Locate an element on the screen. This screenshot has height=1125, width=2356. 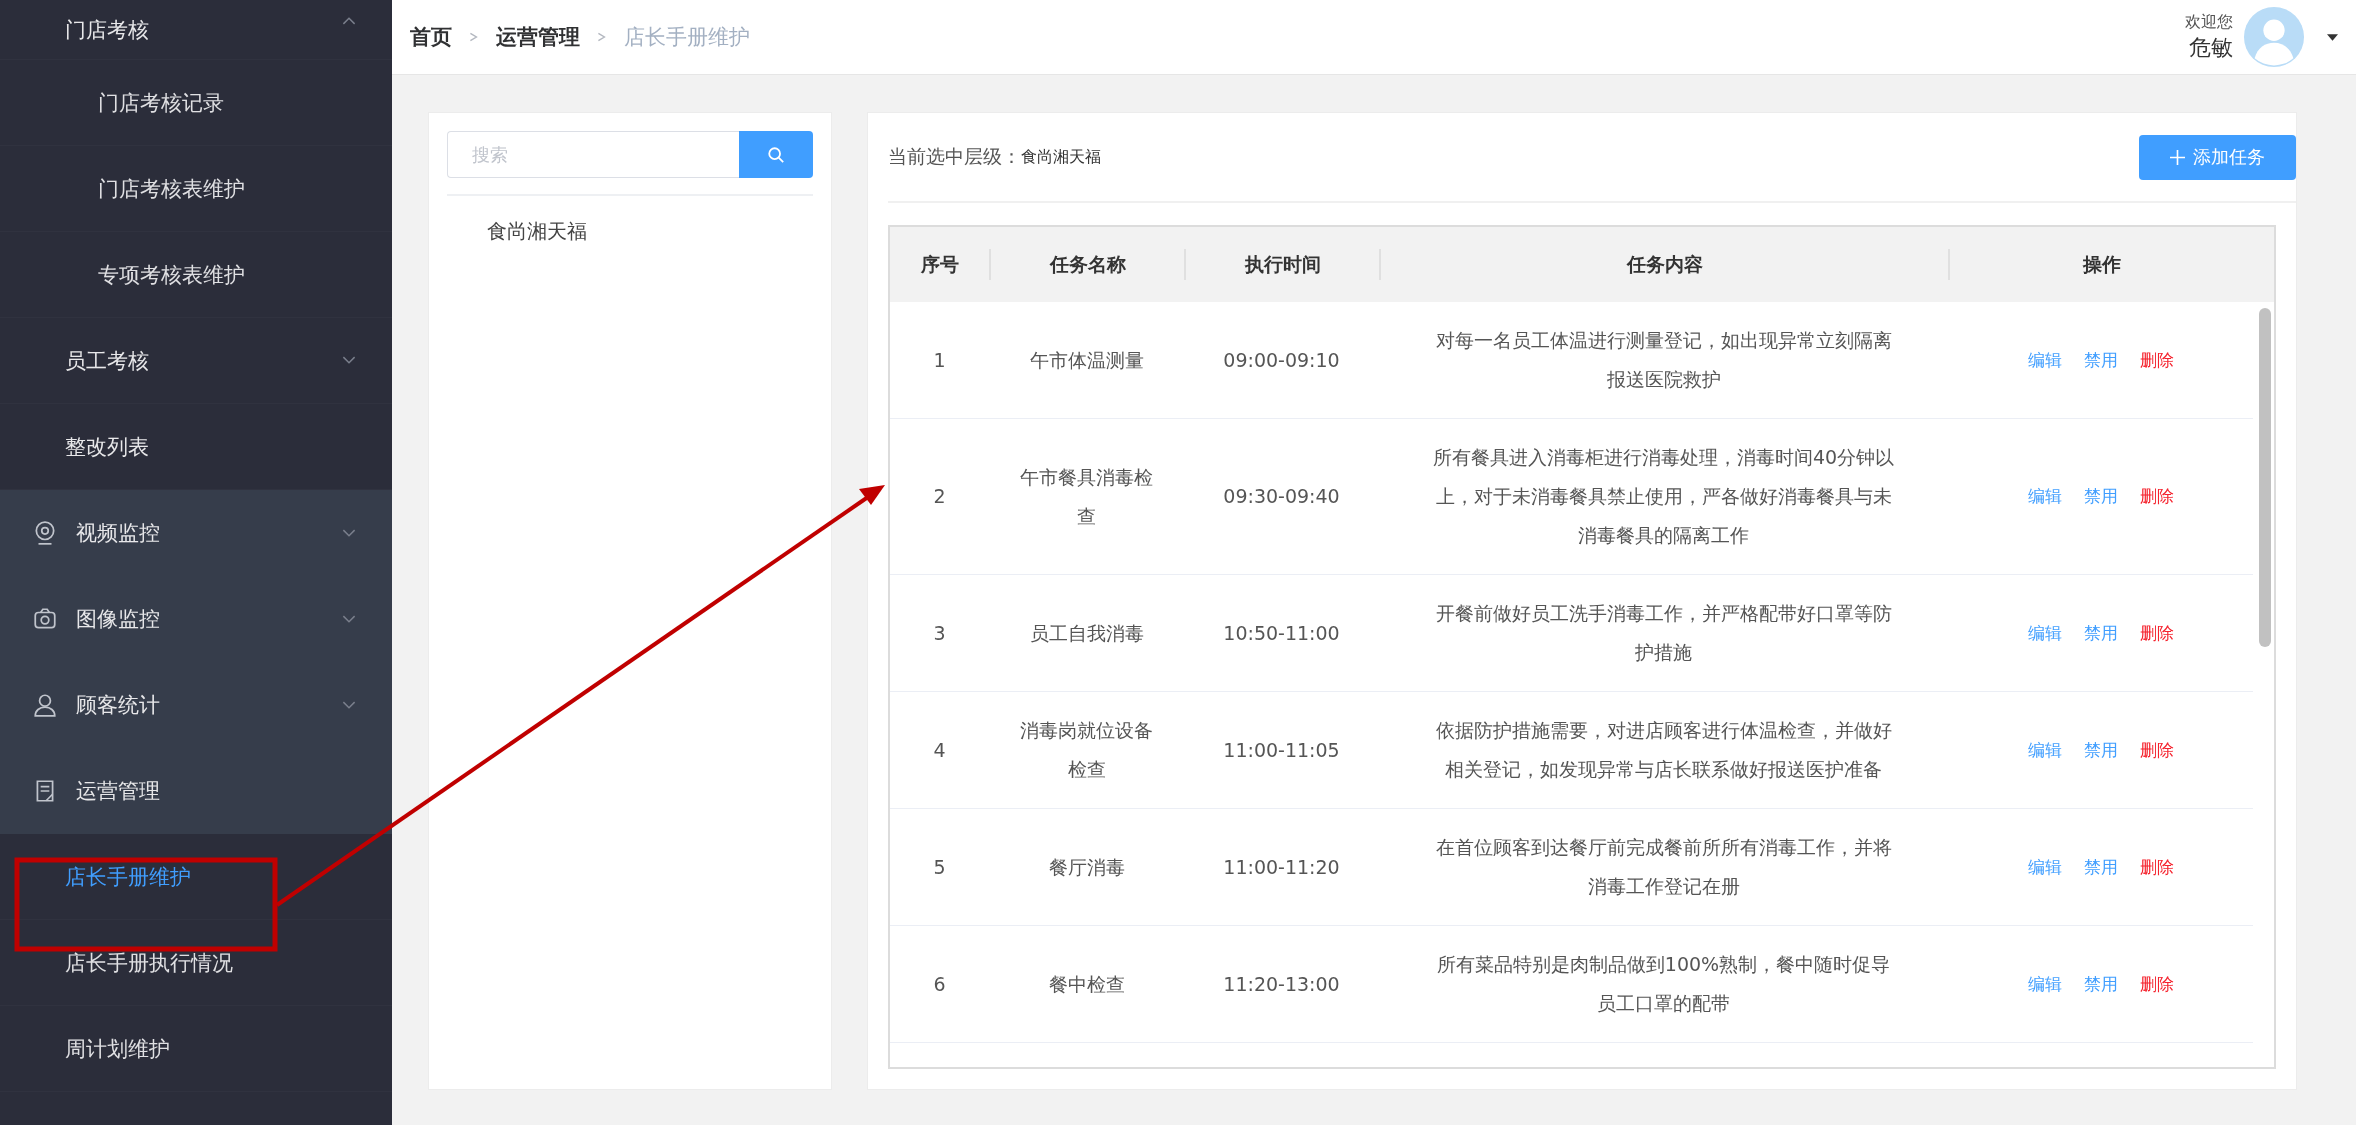
tree-node: 食尚湘天福 is located at coordinates (630, 231).